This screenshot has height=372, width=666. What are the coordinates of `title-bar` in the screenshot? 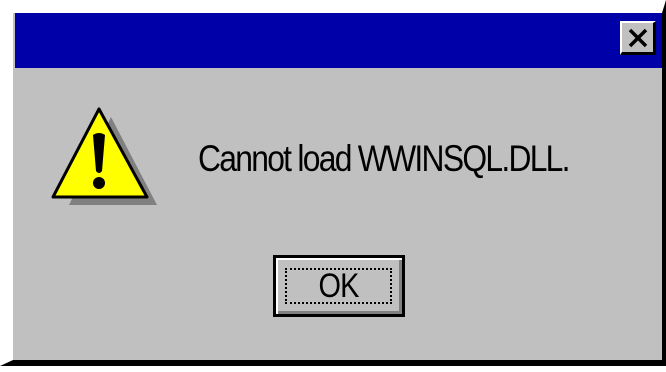 It's located at (338, 40).